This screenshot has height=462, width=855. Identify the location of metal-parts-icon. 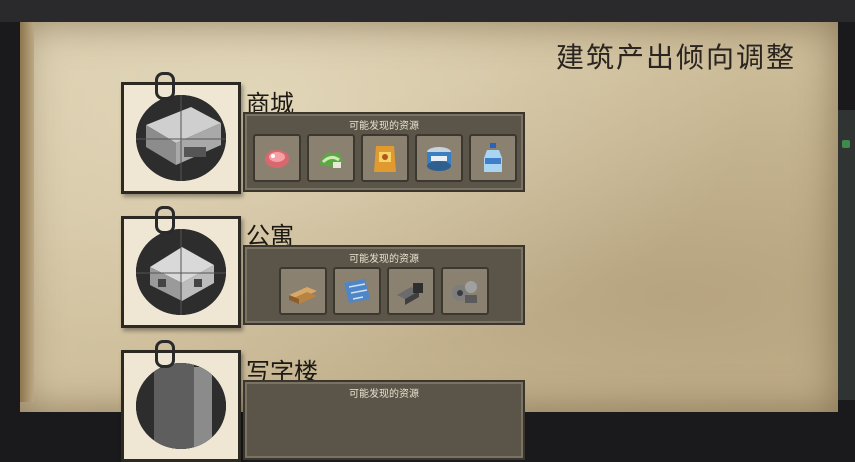
(410, 294).